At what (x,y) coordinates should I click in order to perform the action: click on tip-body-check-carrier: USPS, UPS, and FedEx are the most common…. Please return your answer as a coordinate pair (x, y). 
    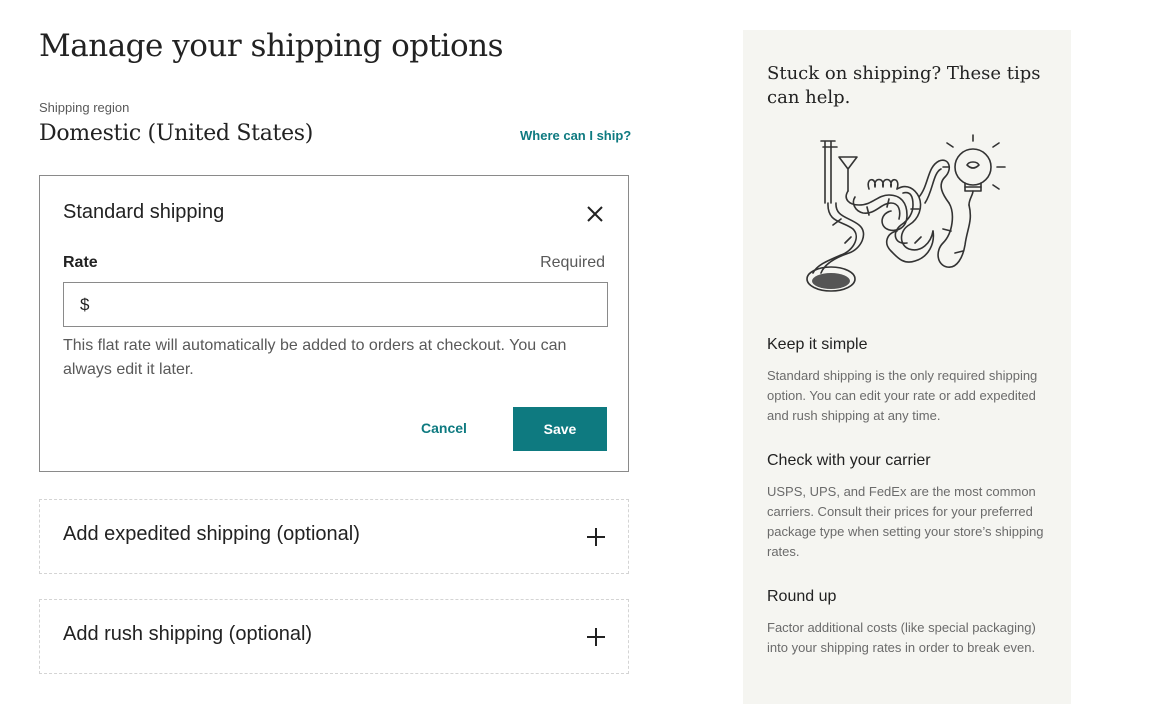
    Looking at the image, I should click on (905, 521).